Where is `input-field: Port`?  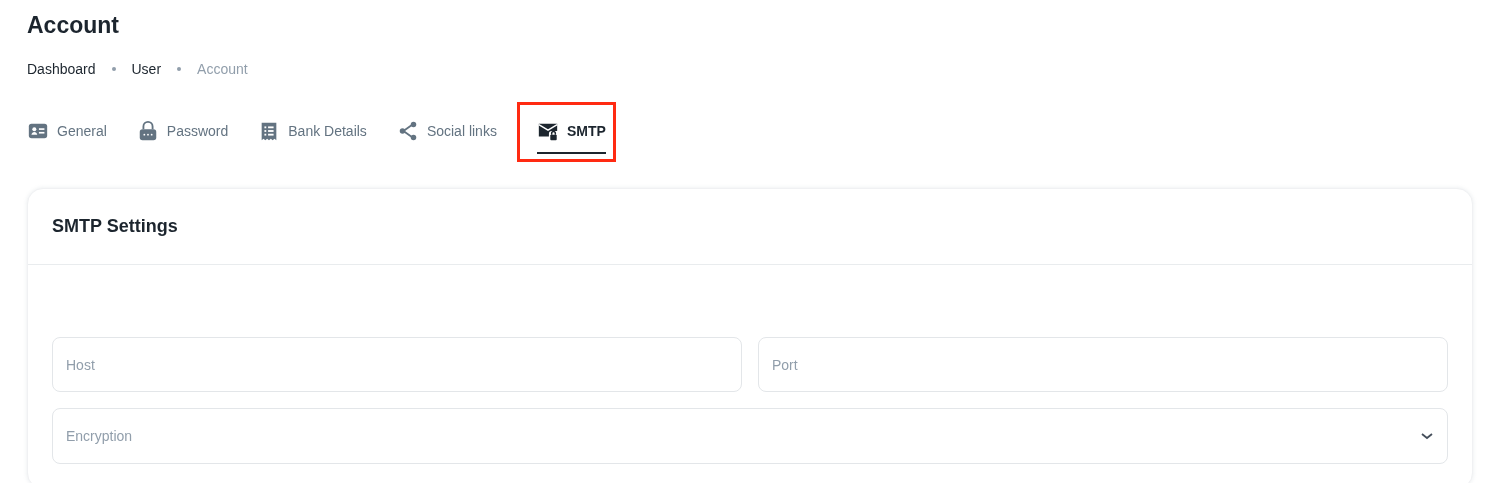 input-field: Port is located at coordinates (1103, 364).